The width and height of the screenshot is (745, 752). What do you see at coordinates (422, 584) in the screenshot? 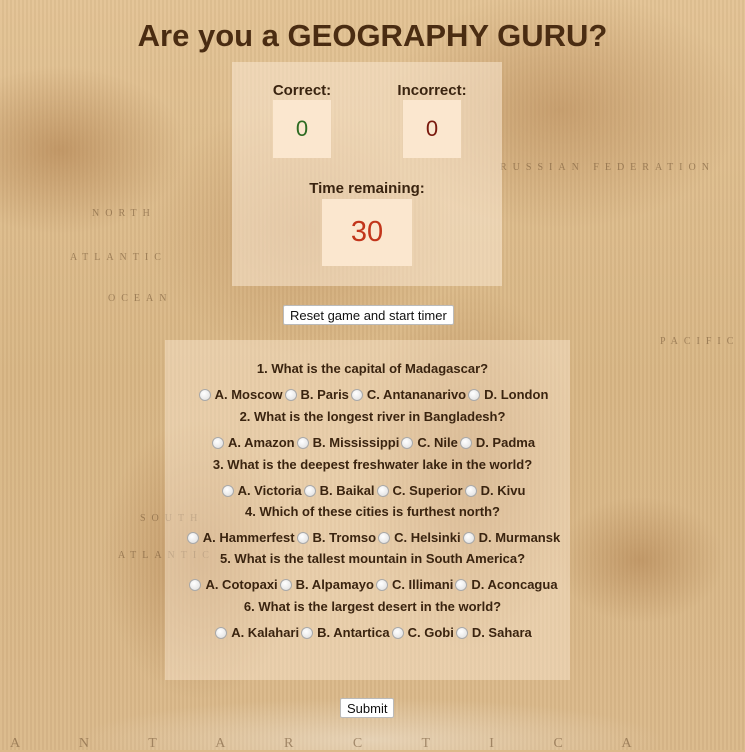
I see `answer-option-label: C. Illimani` at bounding box center [422, 584].